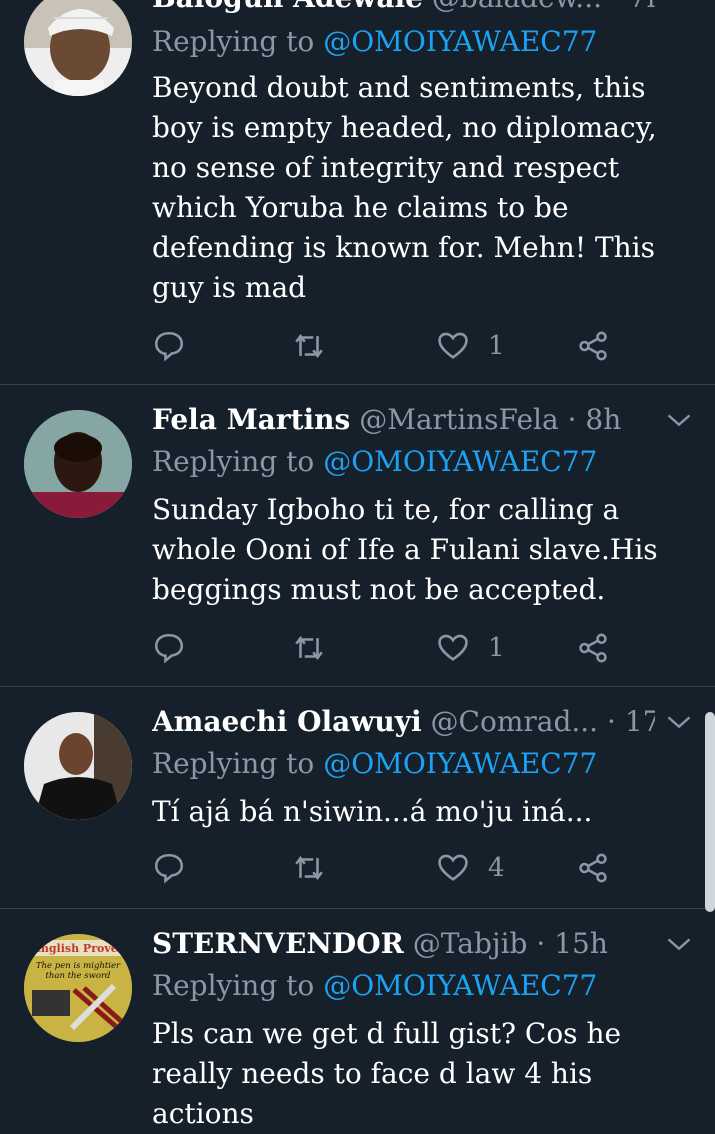 The image size is (715, 1134). I want to click on display-name: Balogun Adewale, so click(287, 7).